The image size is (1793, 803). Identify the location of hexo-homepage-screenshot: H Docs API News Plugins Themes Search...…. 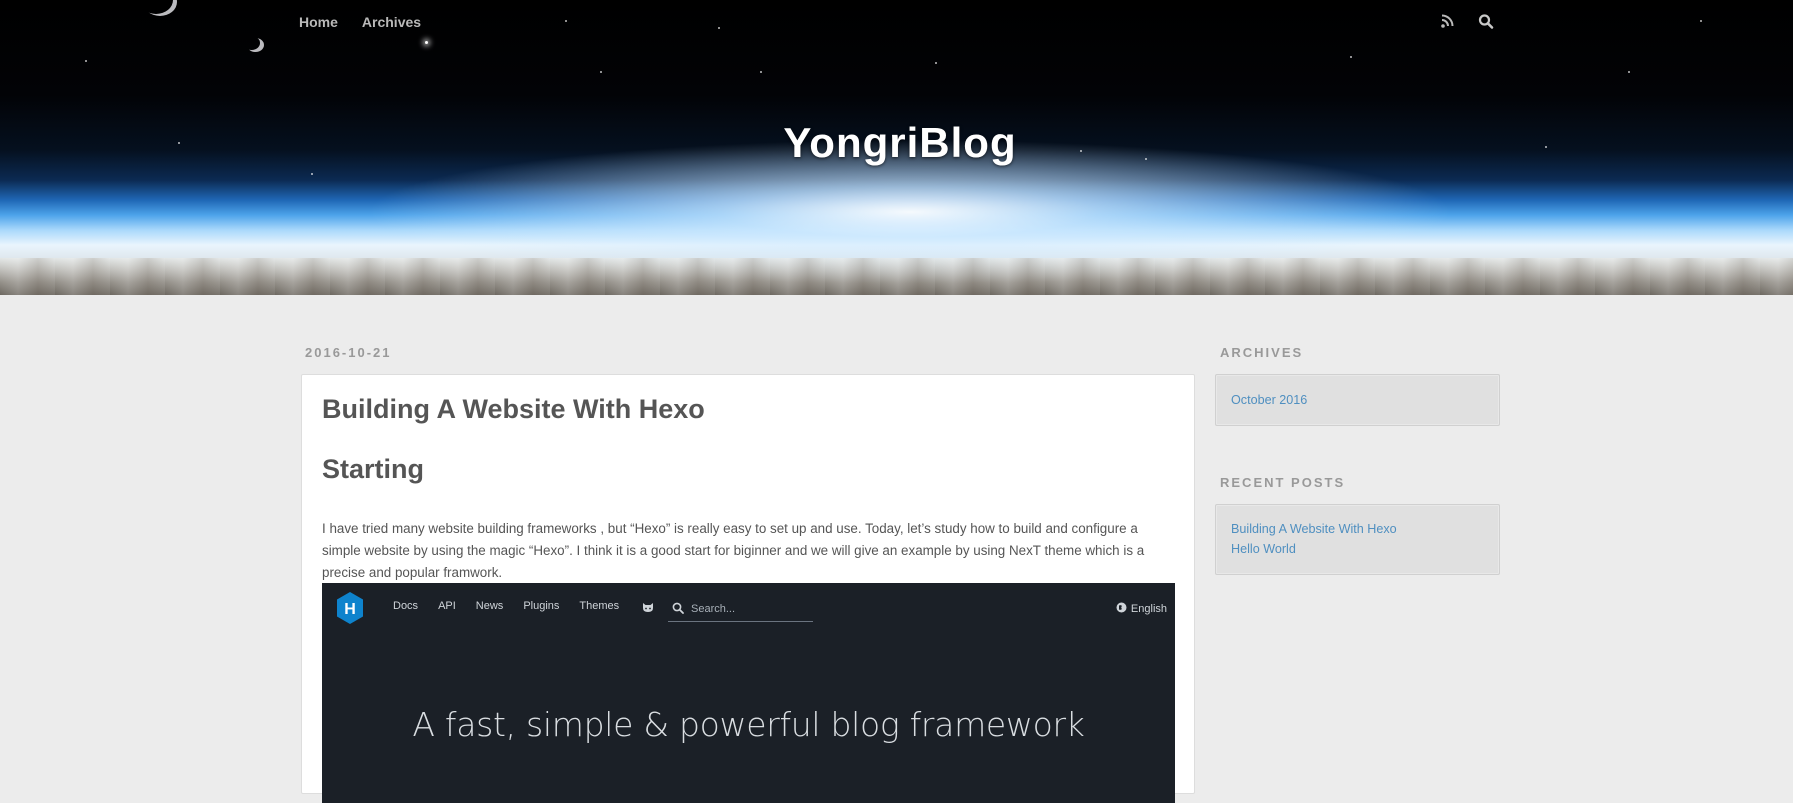
(748, 693).